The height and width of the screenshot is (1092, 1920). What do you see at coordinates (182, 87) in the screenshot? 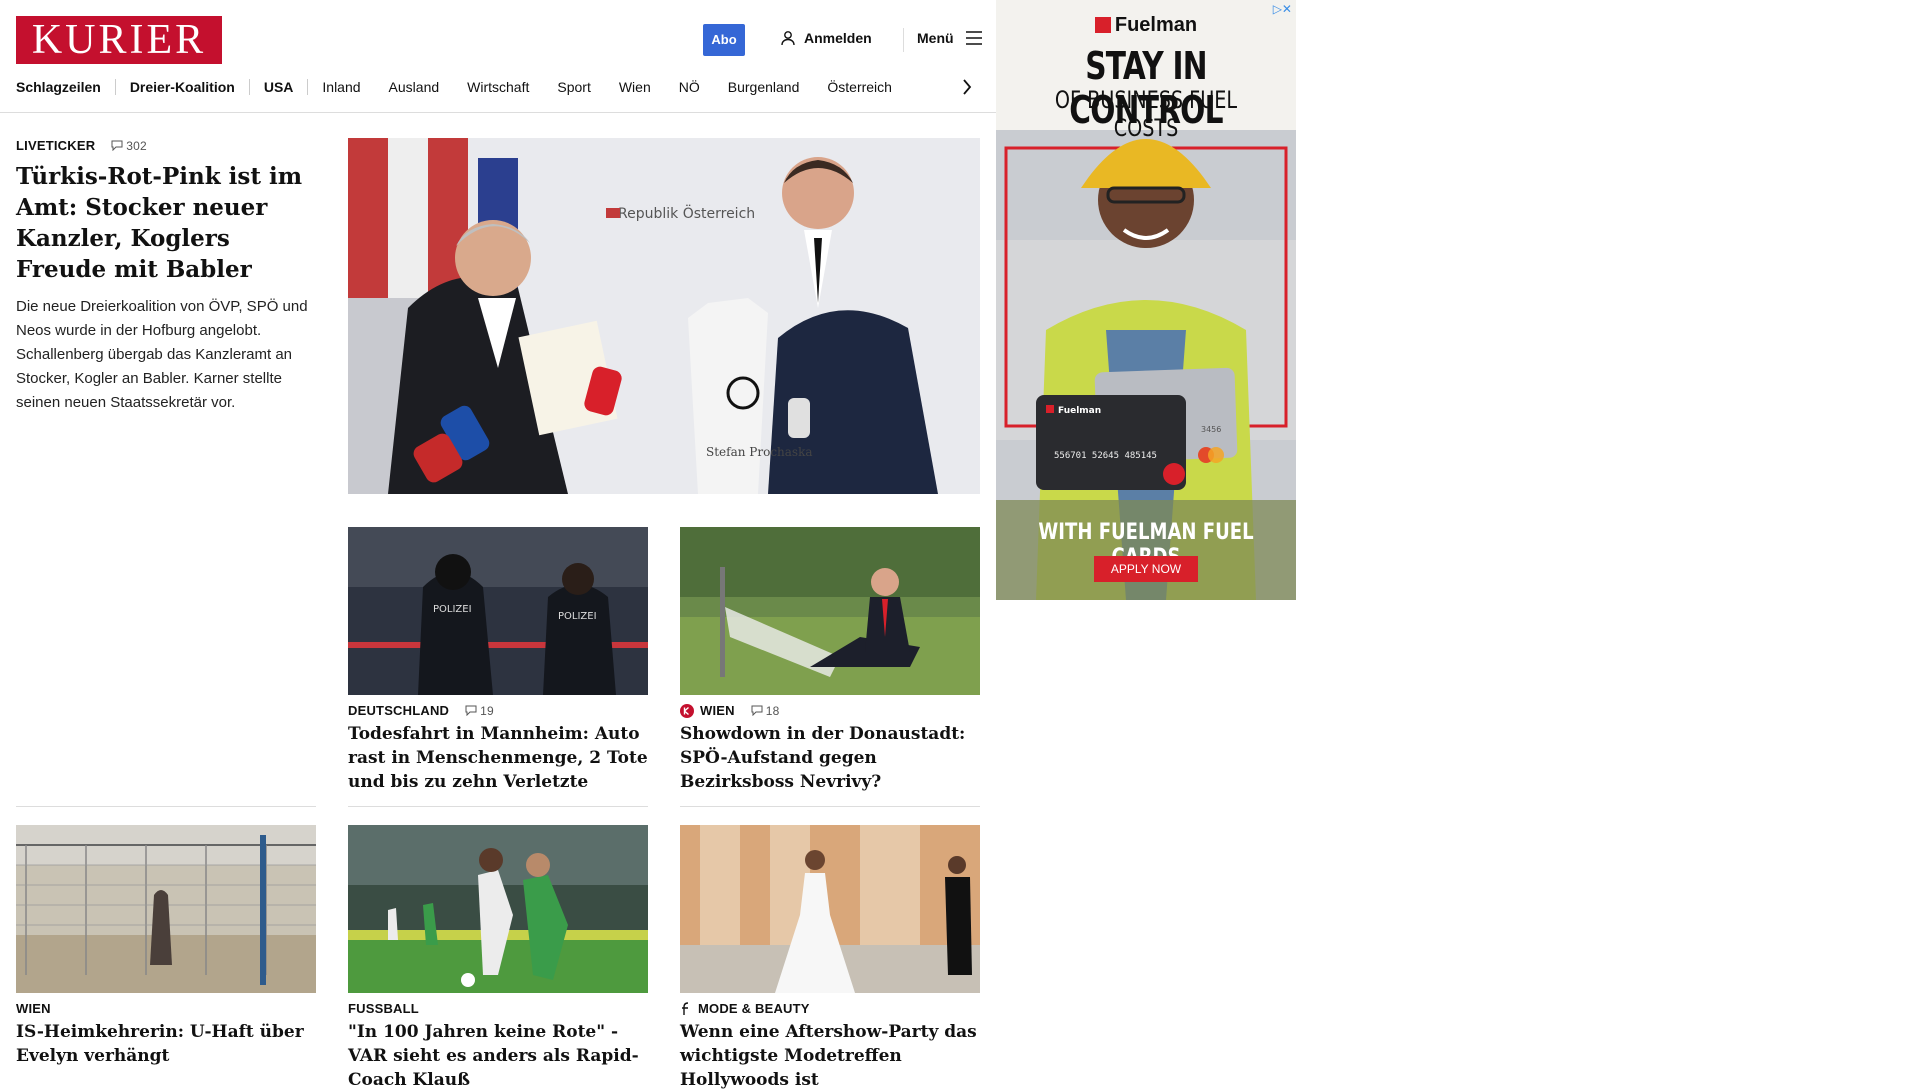
I see `nav-item-dreier-koalition: Dreier-Koalition` at bounding box center [182, 87].